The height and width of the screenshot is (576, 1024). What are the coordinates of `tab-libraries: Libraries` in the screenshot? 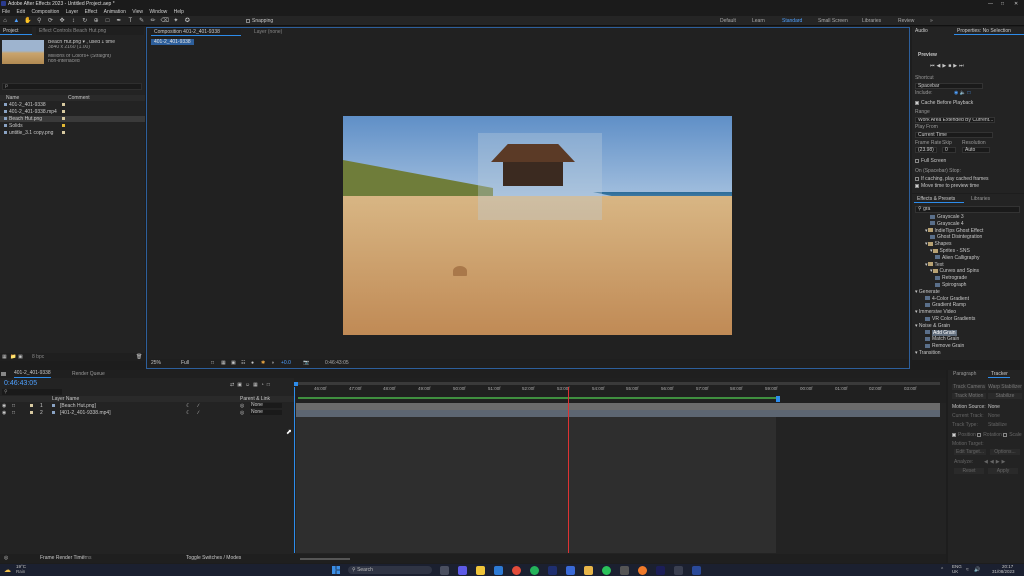 It's located at (983, 199).